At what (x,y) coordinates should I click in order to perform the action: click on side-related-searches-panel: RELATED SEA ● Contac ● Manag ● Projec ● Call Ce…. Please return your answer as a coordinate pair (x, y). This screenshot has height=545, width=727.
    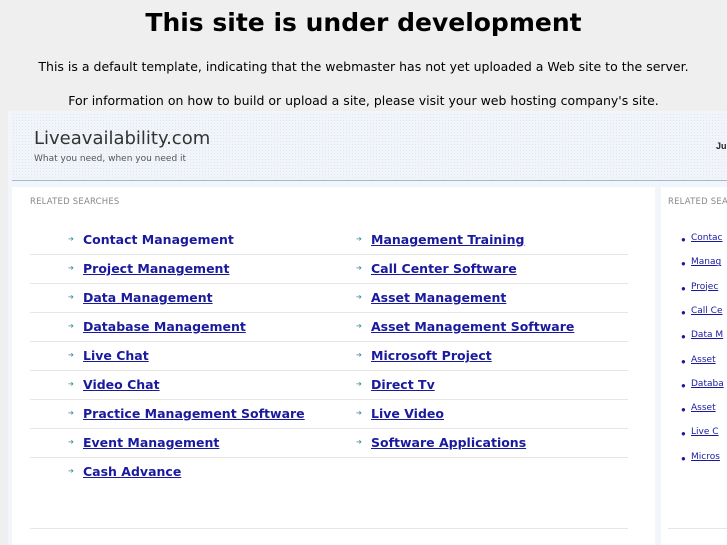
    Looking at the image, I should click on (694, 366).